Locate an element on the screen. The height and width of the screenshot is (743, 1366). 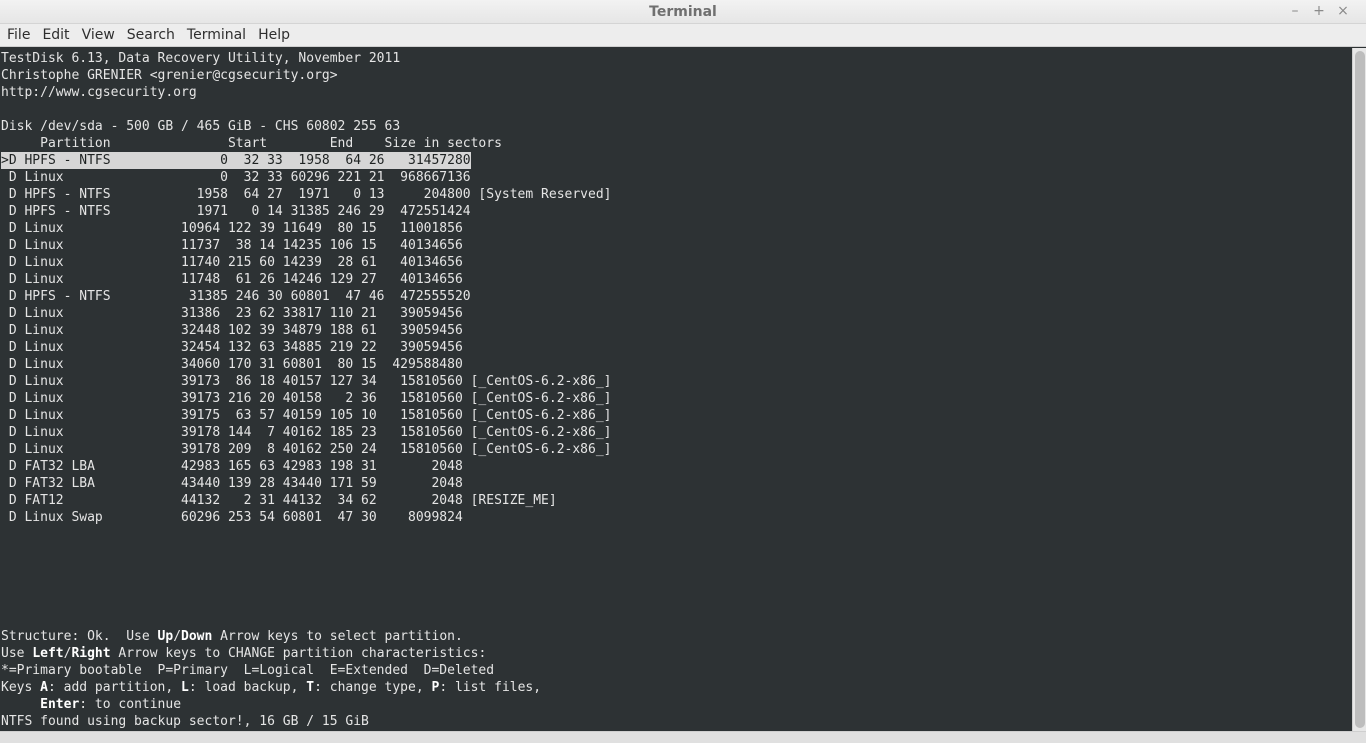
menubar: File Edit View Search Terminal Help is located at coordinates (683, 35).